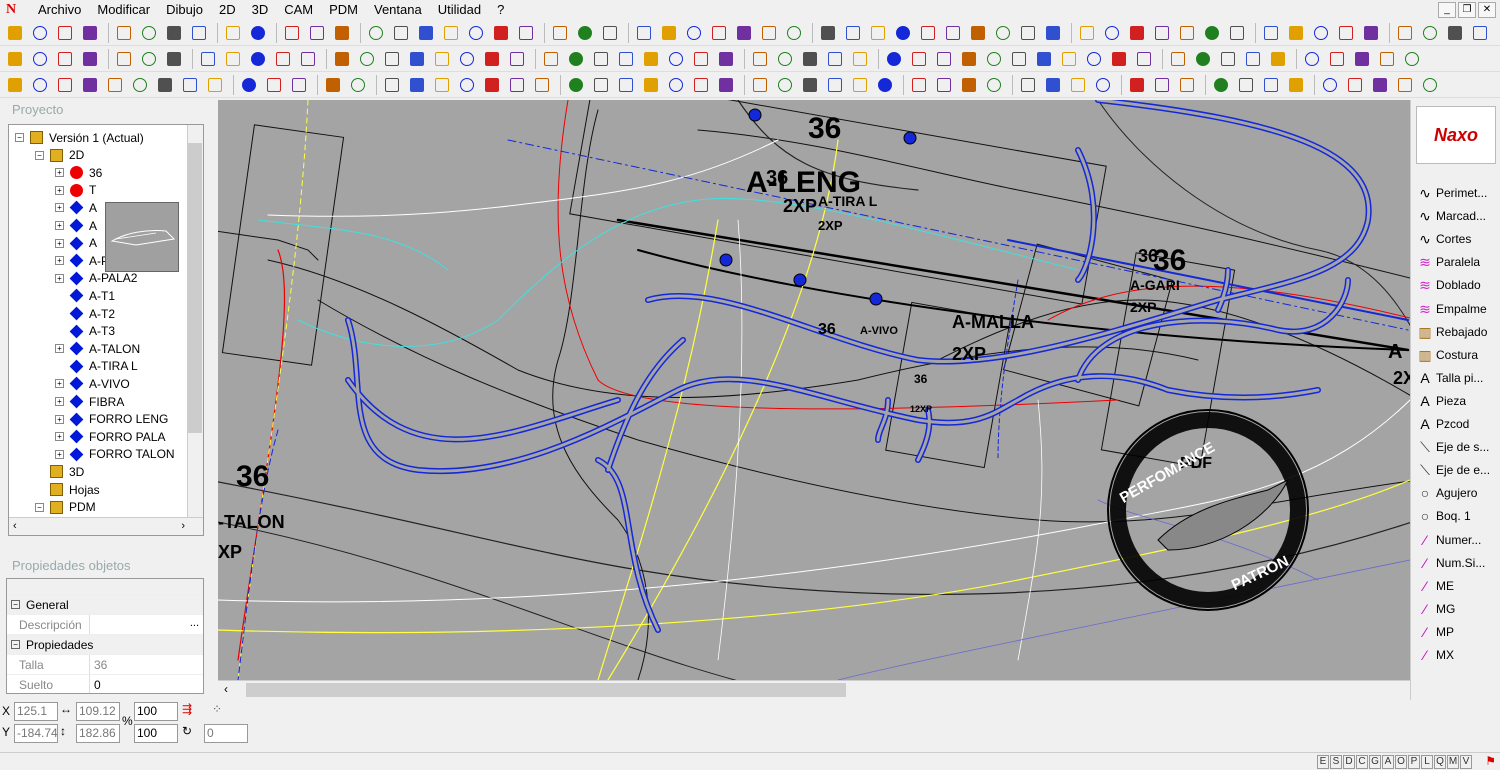 This screenshot has width=1500, height=770. Describe the element at coordinates (123, 10) in the screenshot. I see `menu-modificar: Modificar` at that location.